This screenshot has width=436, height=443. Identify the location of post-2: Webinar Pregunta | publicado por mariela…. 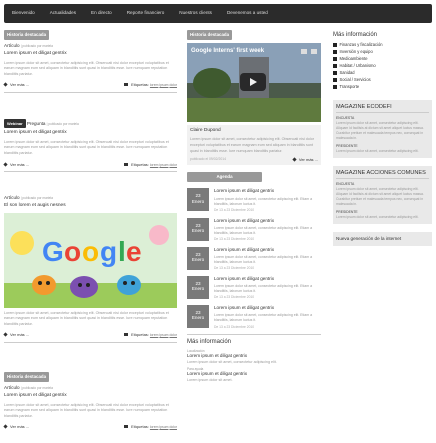
(90, 146).